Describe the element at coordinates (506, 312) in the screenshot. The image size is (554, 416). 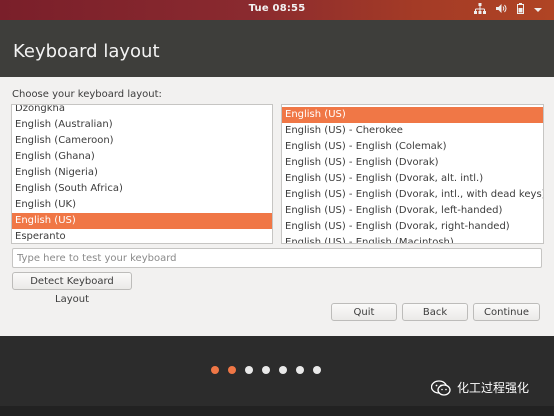
I see `continue-button: Continue` at that location.